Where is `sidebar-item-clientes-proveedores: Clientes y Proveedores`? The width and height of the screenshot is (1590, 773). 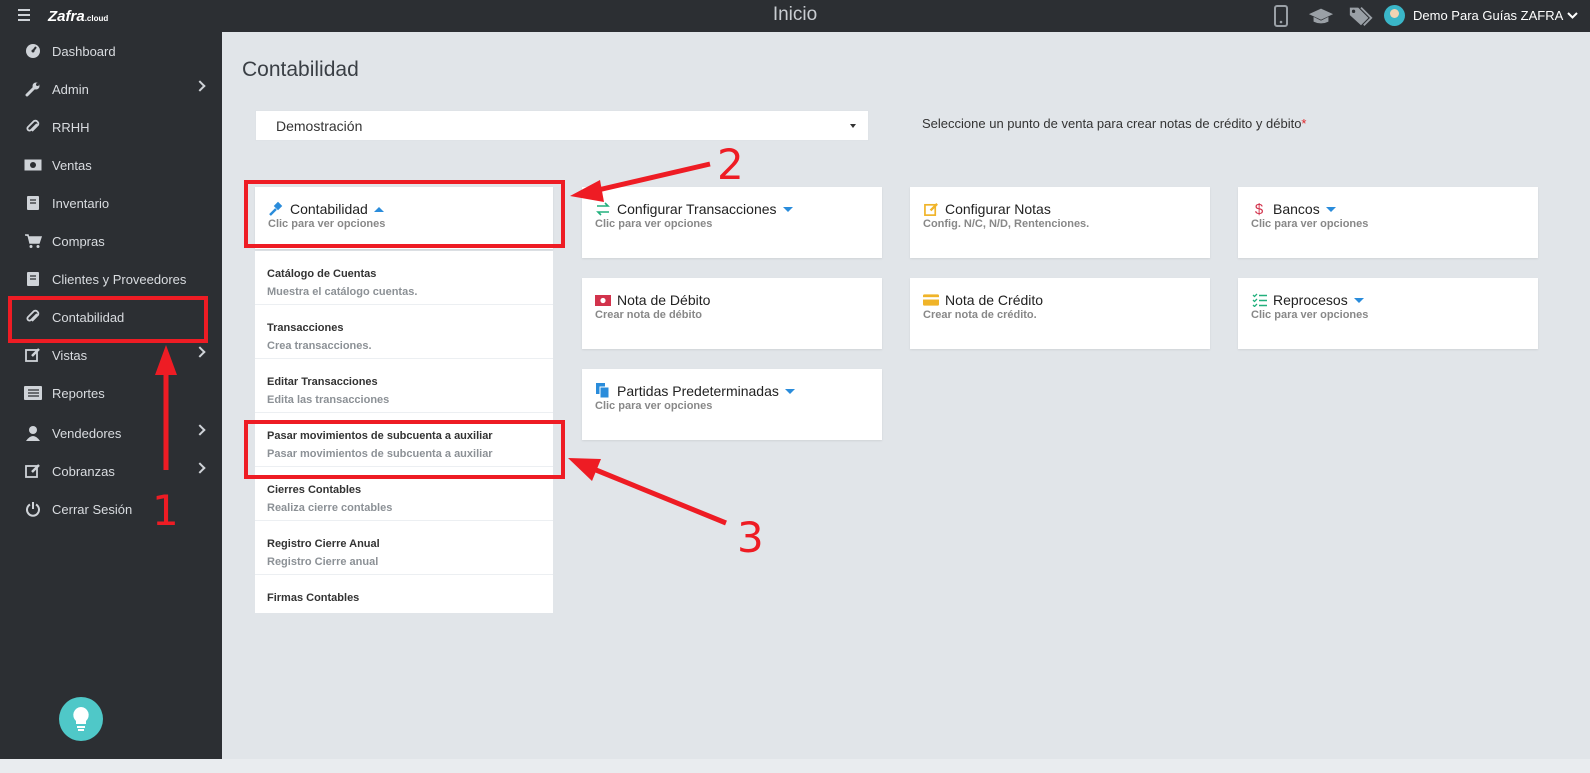 sidebar-item-clientes-proveedores: Clientes y Proveedores is located at coordinates (111, 279).